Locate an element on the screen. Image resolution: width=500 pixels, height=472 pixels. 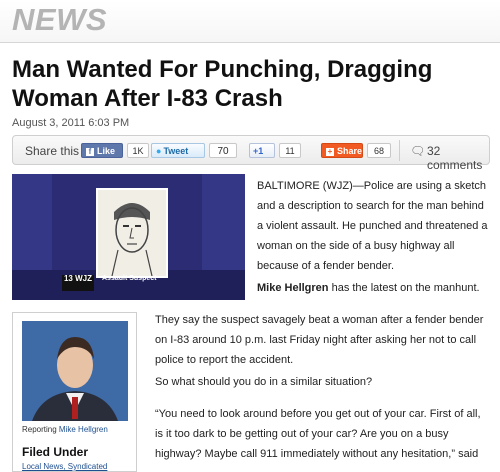
share-label: Share this is located at coordinates (52, 151).